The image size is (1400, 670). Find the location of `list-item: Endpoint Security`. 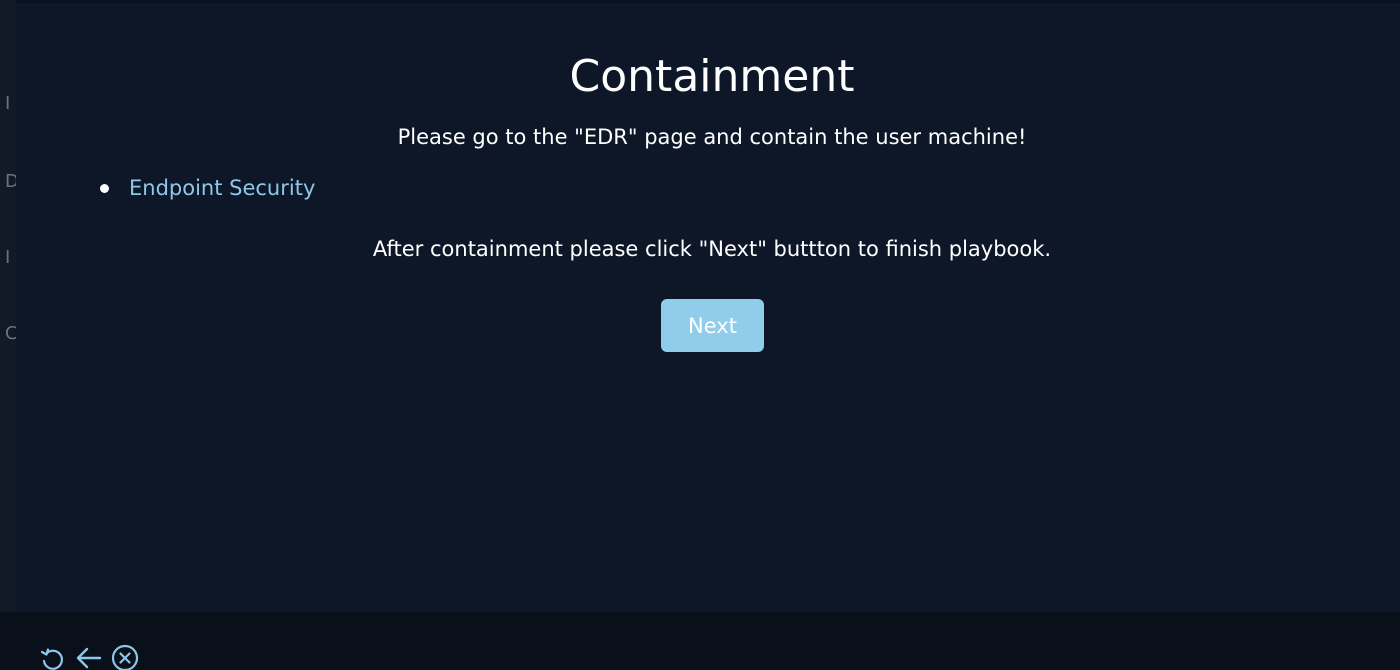

list-item: Endpoint Security is located at coordinates (207, 188).